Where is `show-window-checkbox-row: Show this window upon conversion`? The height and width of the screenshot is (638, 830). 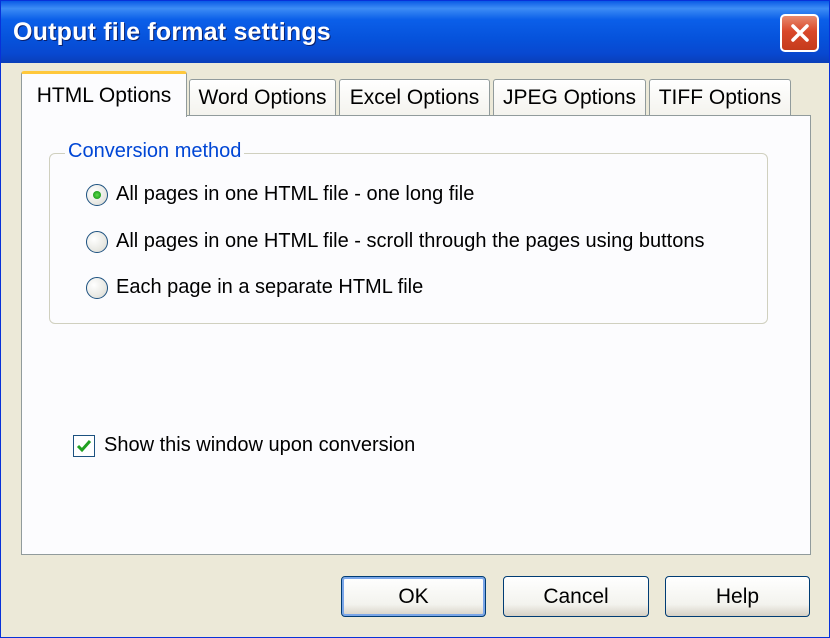
show-window-checkbox-row: Show this window upon conversion is located at coordinates (244, 445).